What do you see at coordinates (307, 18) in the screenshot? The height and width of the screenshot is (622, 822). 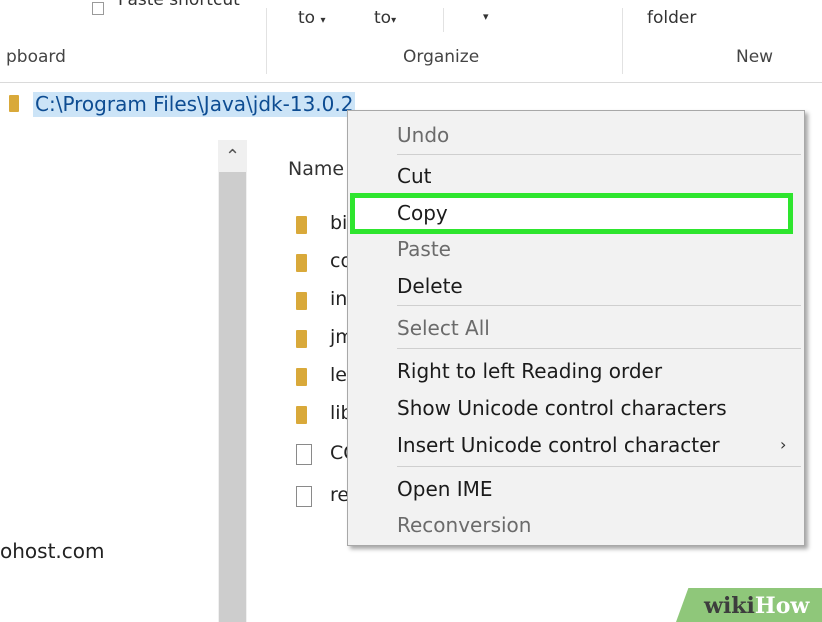 I see `move-to-label: to` at bounding box center [307, 18].